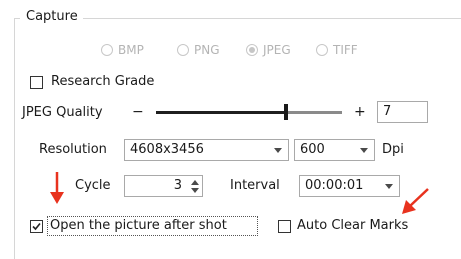  Describe the element at coordinates (36, 82) in the screenshot. I see `research-grade-checkbox` at that location.